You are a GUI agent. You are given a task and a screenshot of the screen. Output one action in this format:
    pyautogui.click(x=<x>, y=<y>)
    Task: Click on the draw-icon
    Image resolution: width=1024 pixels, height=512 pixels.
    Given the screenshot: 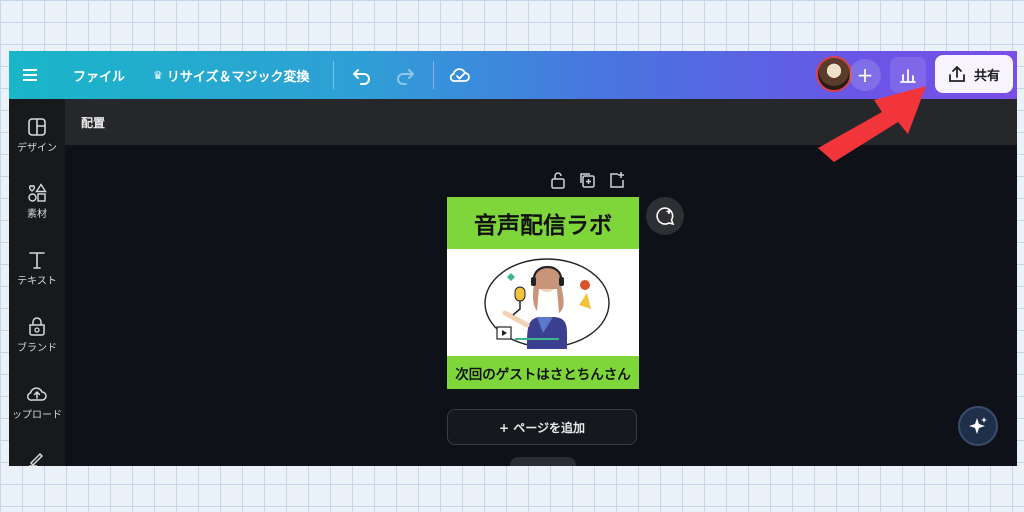 What is the action you would take?
    pyautogui.click(x=36, y=459)
    